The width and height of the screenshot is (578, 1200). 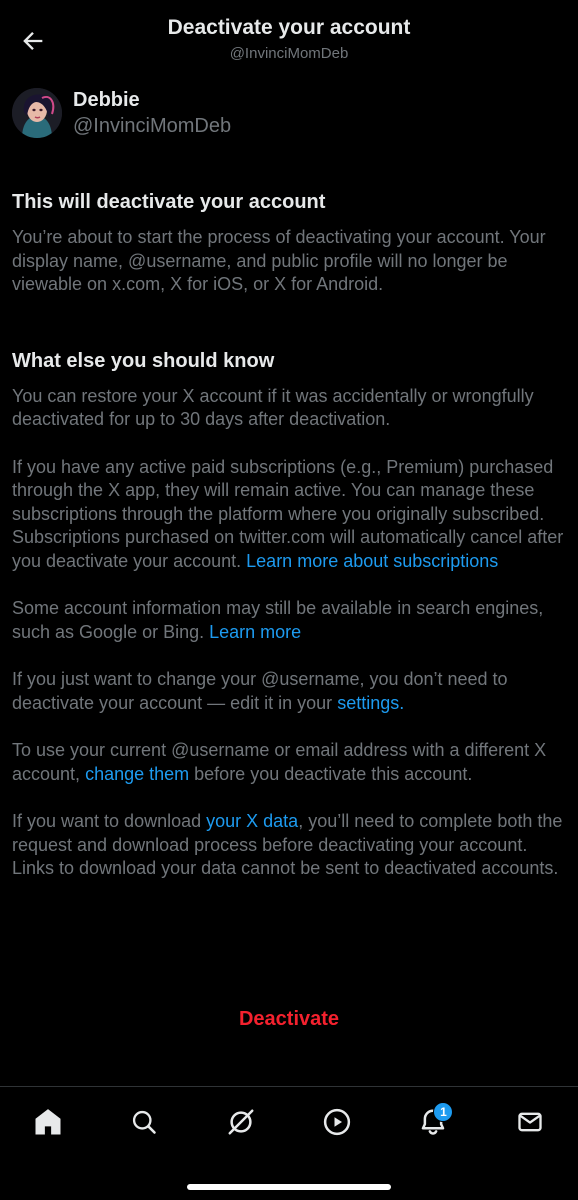 What do you see at coordinates (289, 40) in the screenshot?
I see `top-bar: Deactivate your account @InvinciMomDeb` at bounding box center [289, 40].